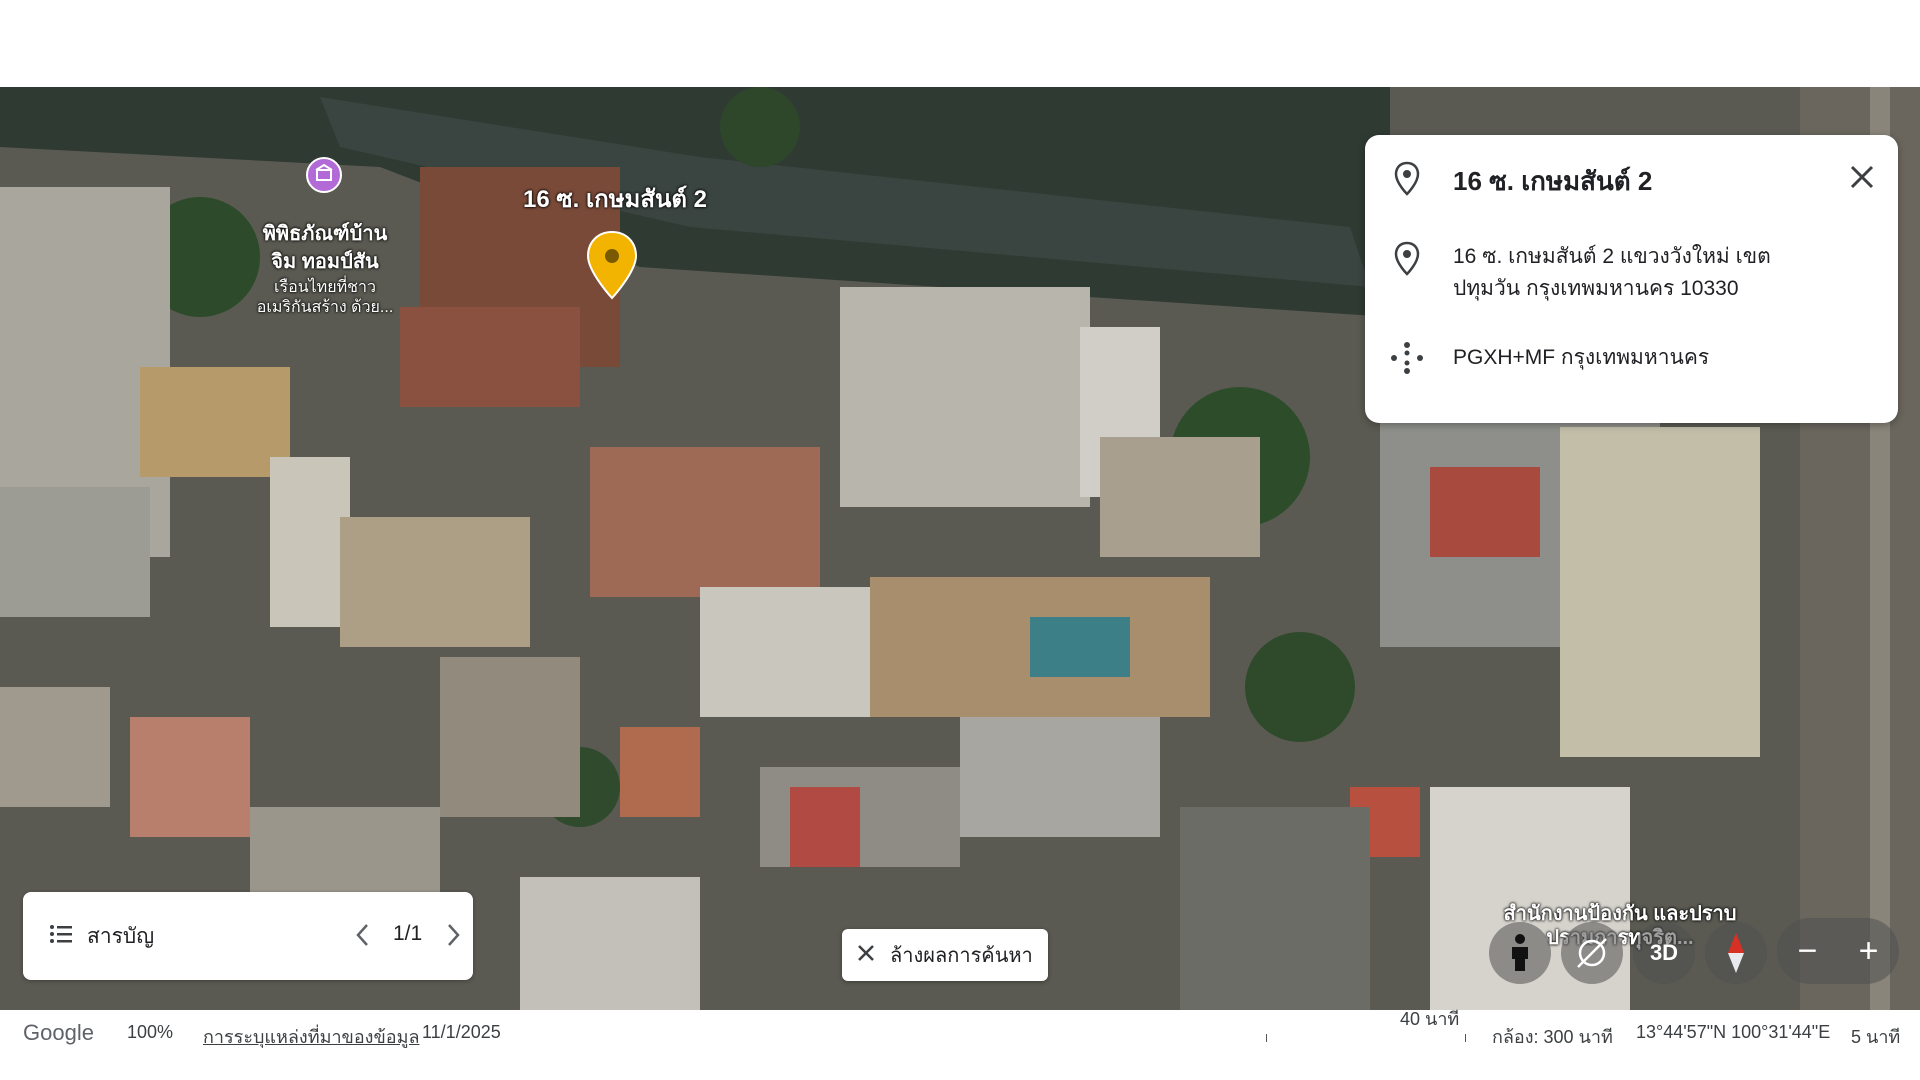 This screenshot has height=1080, width=1920. Describe the element at coordinates (324, 175) in the screenshot. I see `museum-icon` at that location.